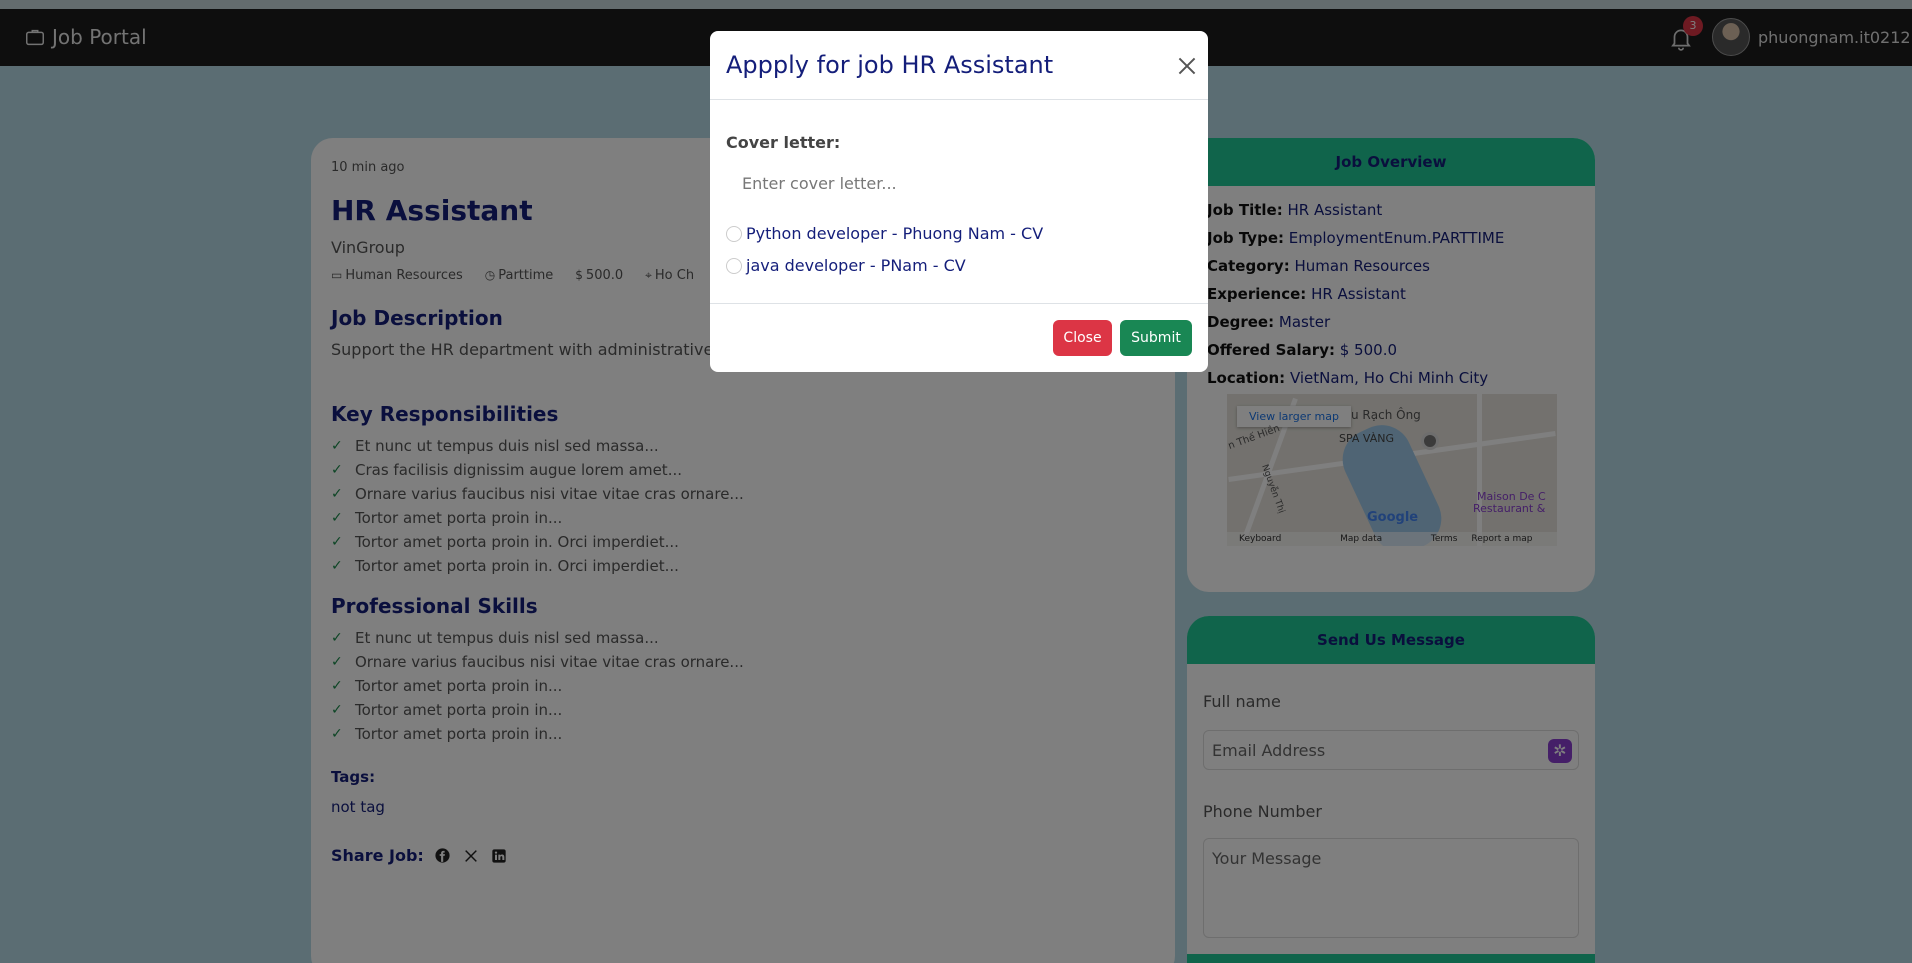  What do you see at coordinates (1082, 338) in the screenshot?
I see `close-button: Close` at bounding box center [1082, 338].